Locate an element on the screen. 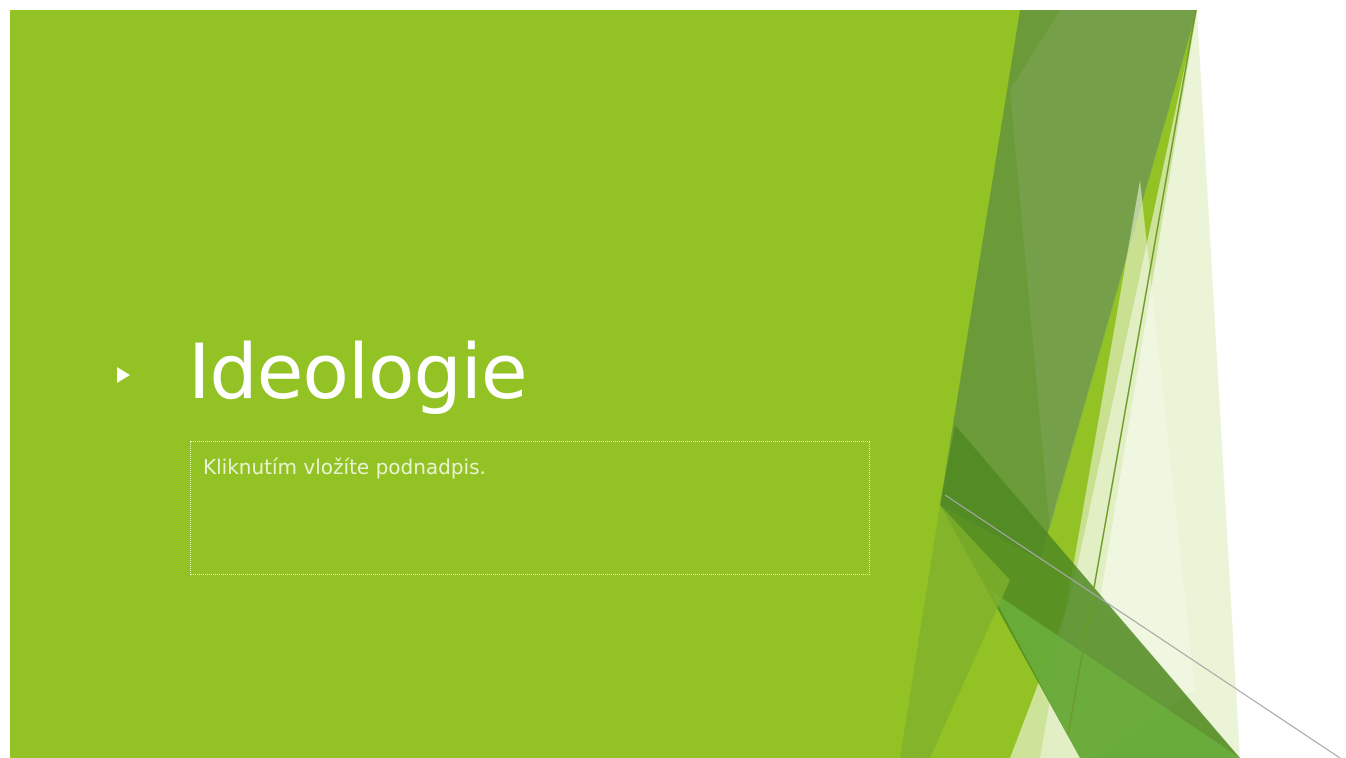 The width and height of the screenshot is (1346, 758). subtitle-placeholder-box: Kliknutím vložíte podnadpis. is located at coordinates (530, 508).